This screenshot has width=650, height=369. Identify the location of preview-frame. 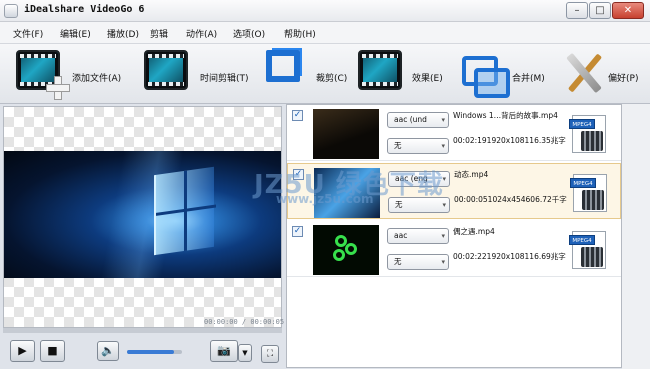
(142, 214).